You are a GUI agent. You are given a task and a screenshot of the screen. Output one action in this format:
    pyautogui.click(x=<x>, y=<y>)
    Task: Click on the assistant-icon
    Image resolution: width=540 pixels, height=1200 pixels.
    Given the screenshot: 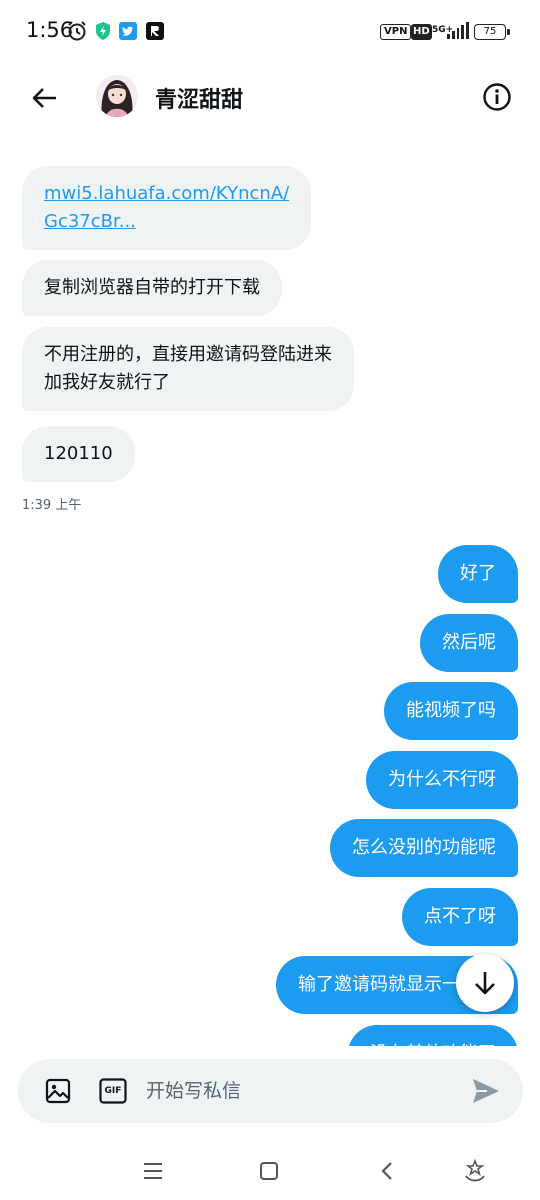 What is the action you would take?
    pyautogui.click(x=475, y=1170)
    